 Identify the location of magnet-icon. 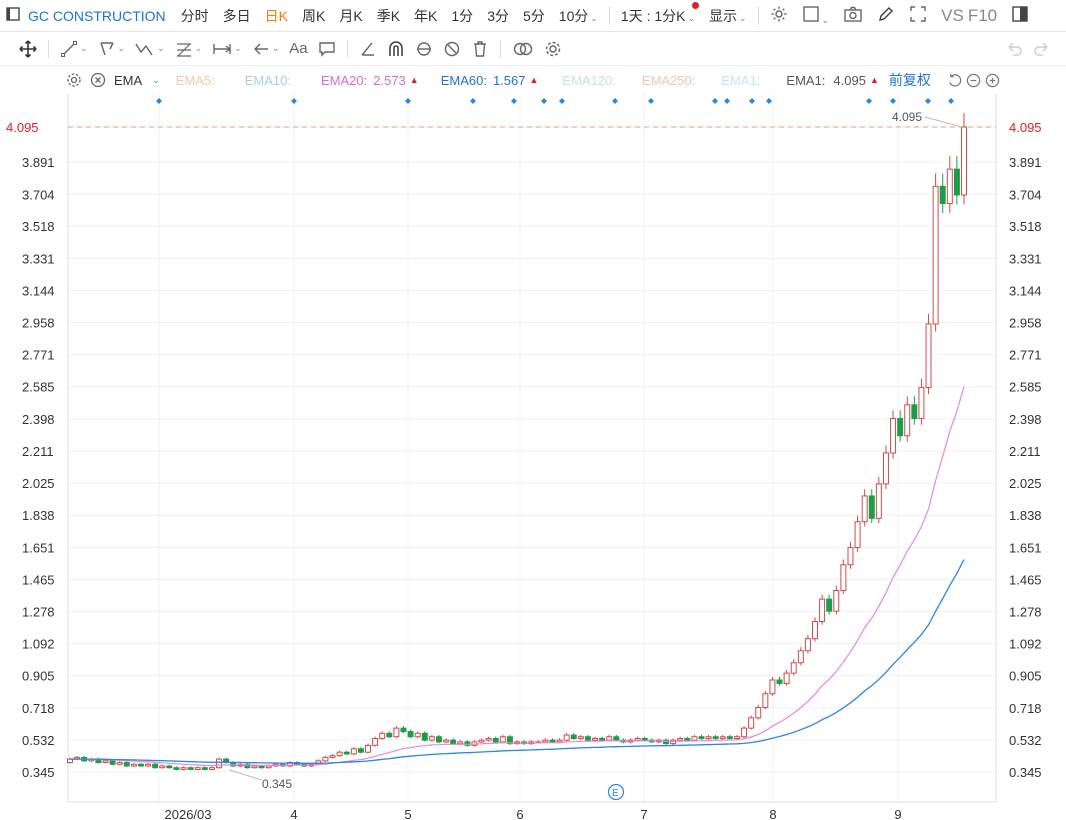
(396, 49).